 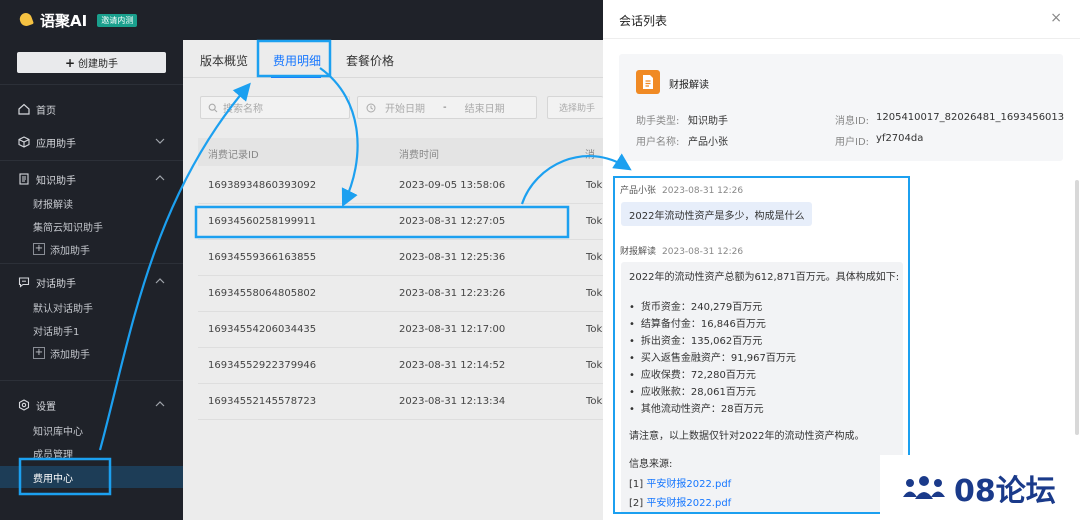 I want to click on cell-id: 16934560258199911, so click(x=262, y=221).